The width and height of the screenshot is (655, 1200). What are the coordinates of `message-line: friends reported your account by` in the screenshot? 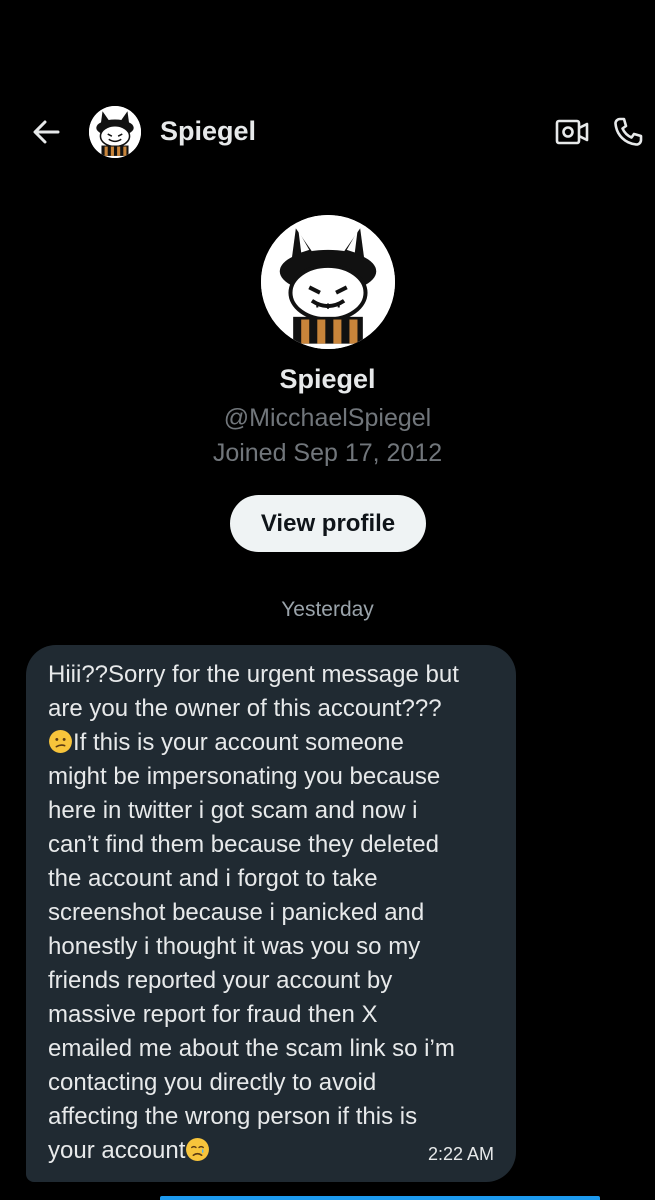 It's located at (220, 980).